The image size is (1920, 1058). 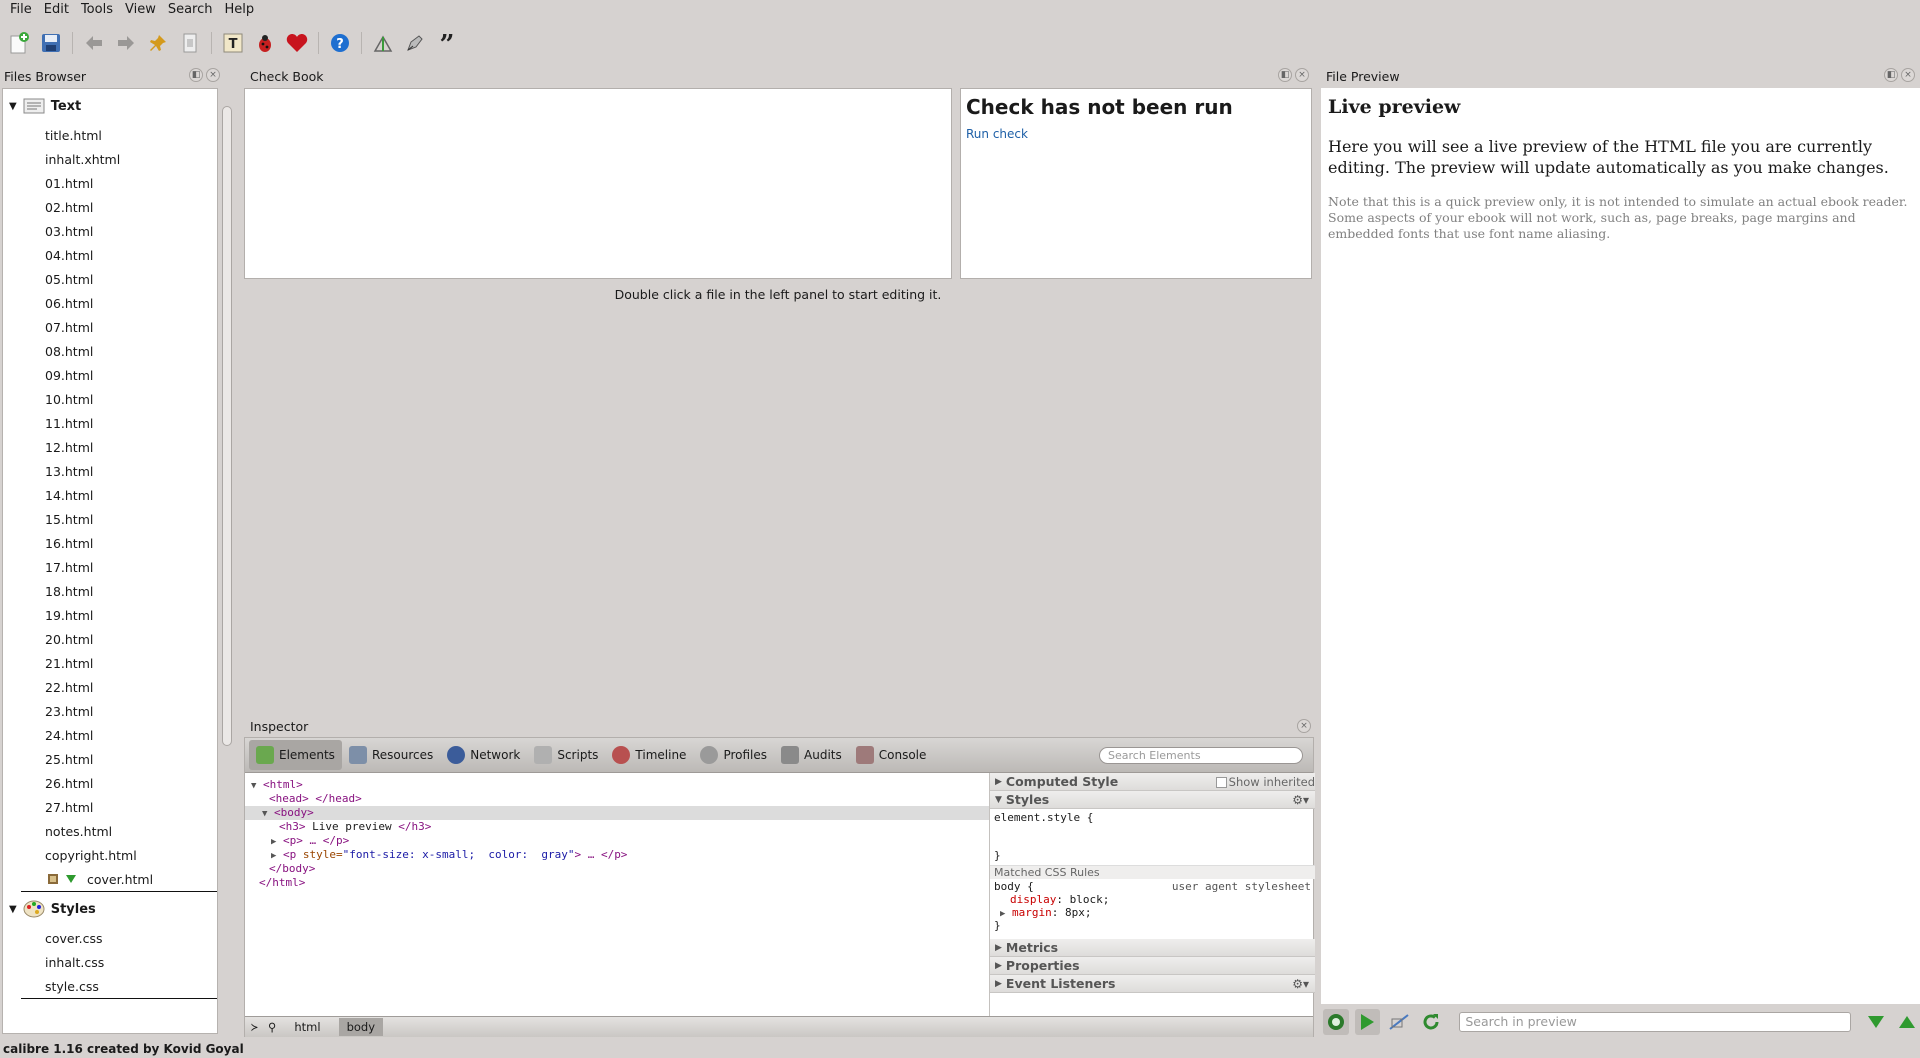 I want to click on menu-view: View, so click(x=140, y=10).